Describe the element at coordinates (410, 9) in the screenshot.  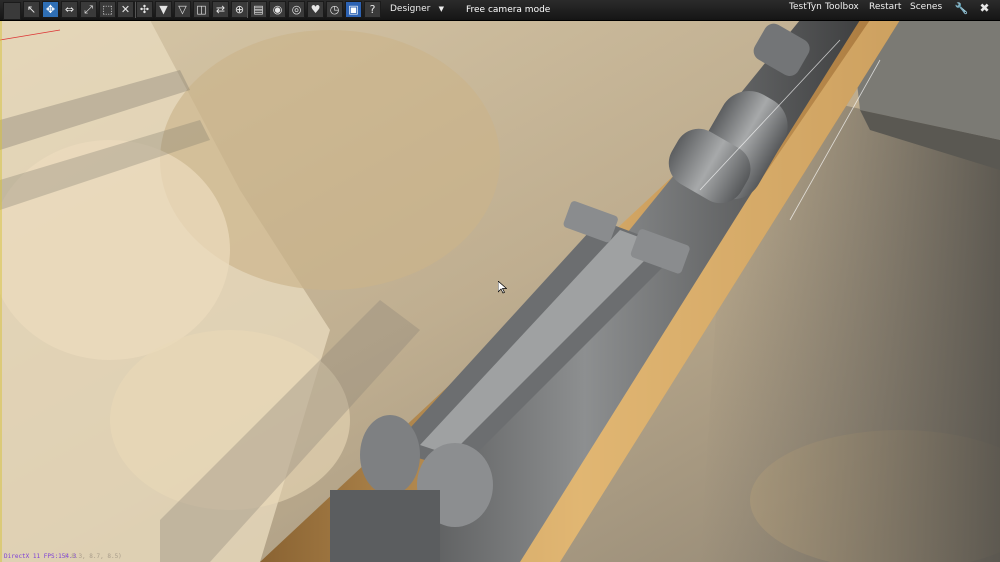
I see `preset-dropdown-value: Designer` at that location.